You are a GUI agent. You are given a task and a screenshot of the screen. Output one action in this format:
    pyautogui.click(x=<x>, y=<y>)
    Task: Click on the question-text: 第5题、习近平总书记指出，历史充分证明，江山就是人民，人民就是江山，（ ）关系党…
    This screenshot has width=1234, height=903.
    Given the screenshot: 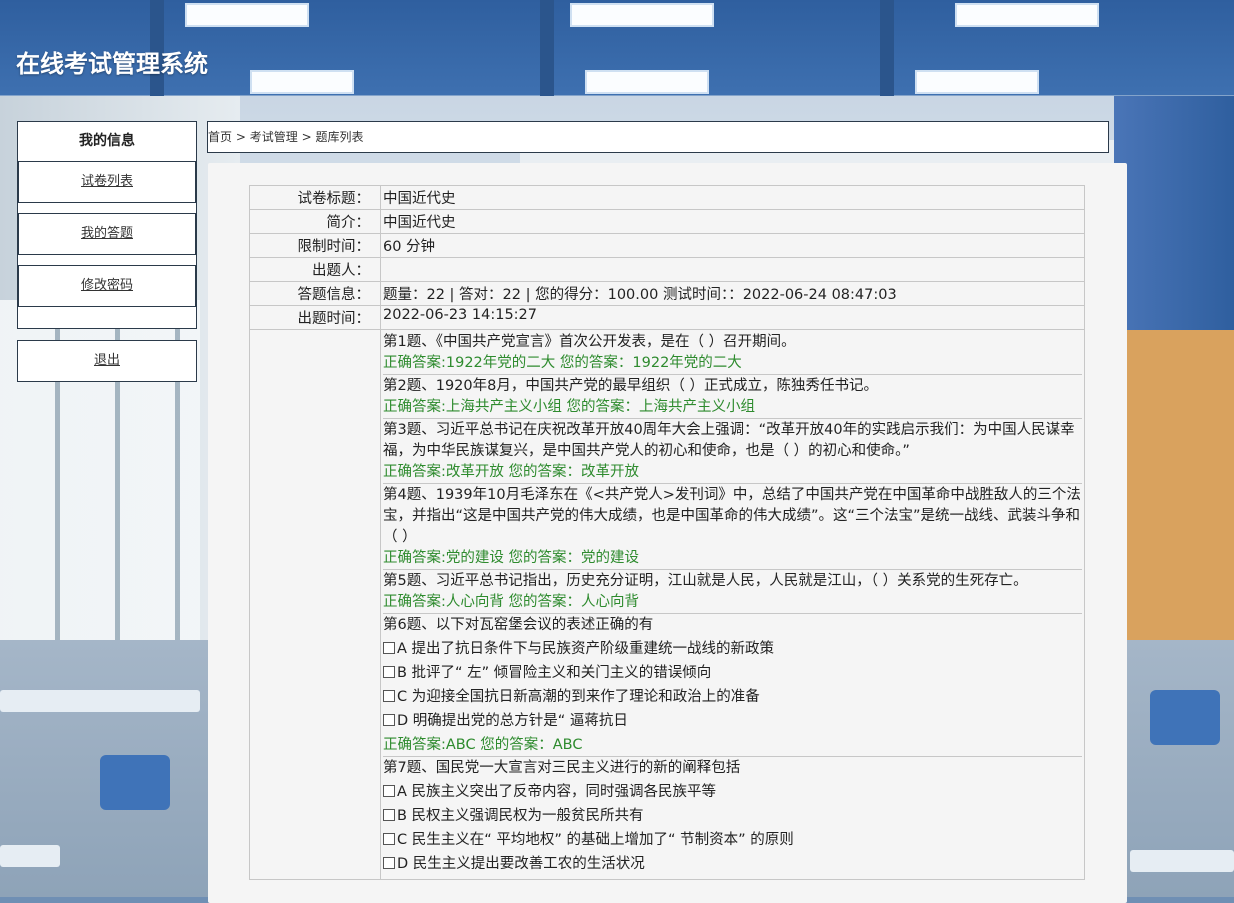 What is the action you would take?
    pyautogui.click(x=705, y=581)
    